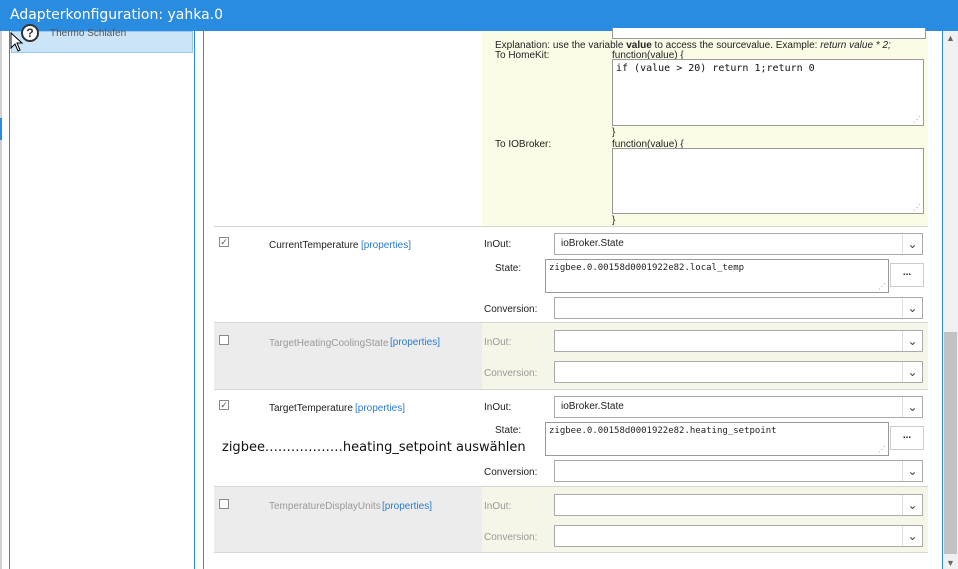 The image size is (958, 569). Describe the element at coordinates (479, 15) in the screenshot. I see `window-title-bar: Adapterkonfiguration: yahka.0` at that location.